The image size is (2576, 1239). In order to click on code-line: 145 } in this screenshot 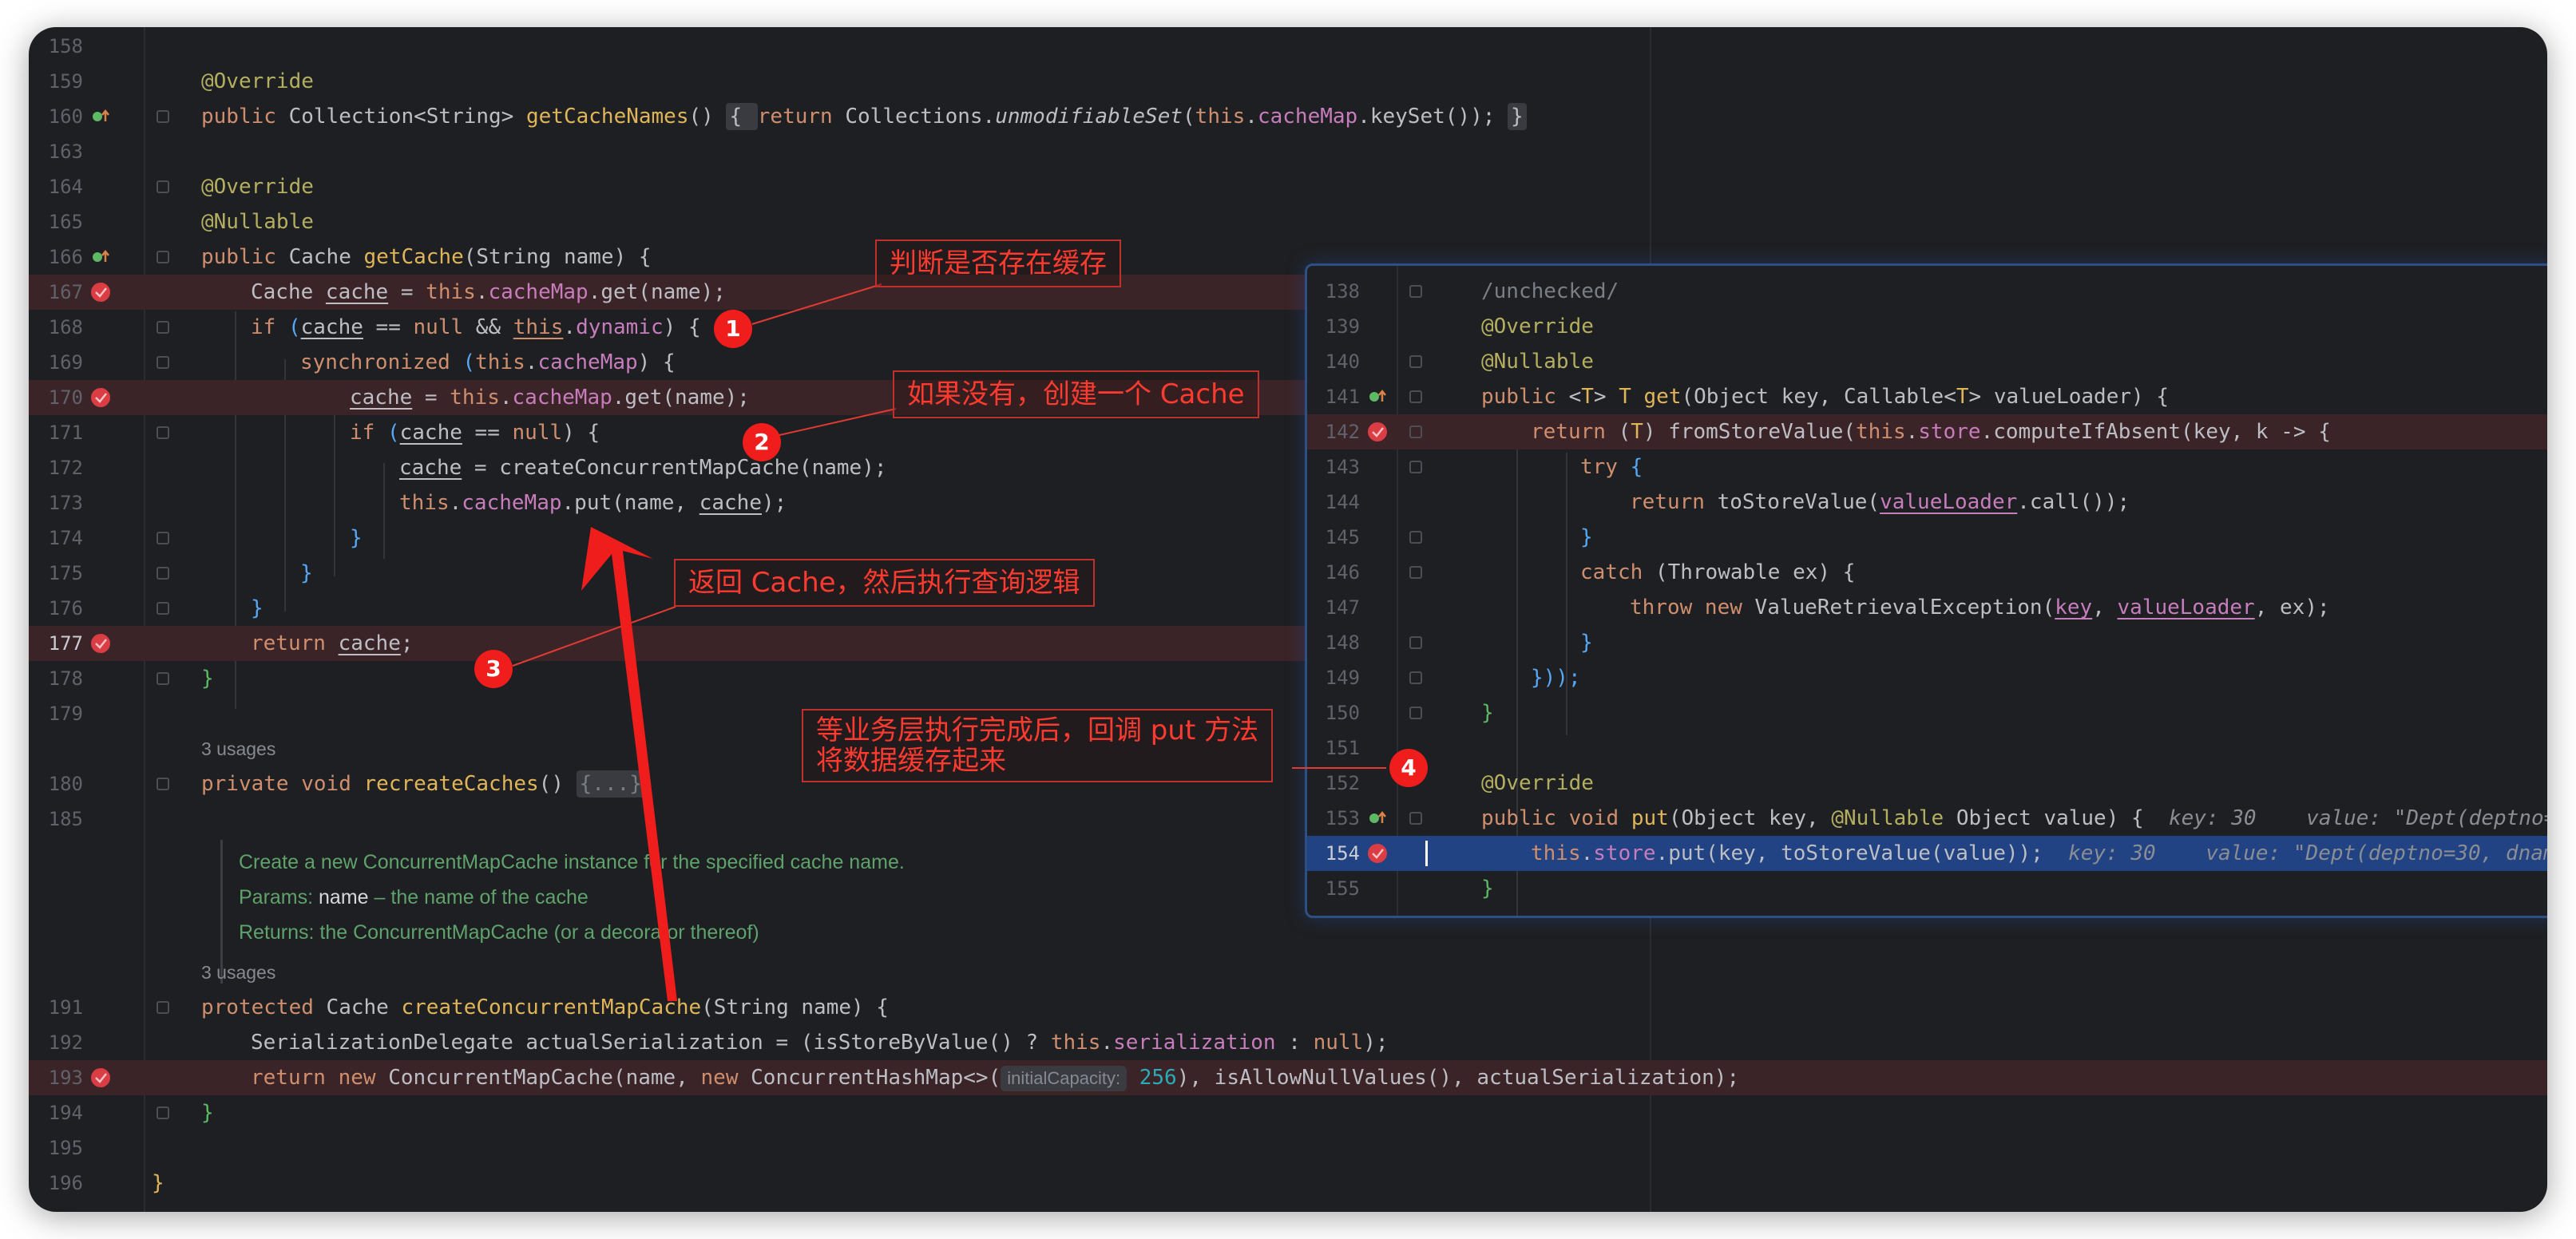, I will do `click(1927, 537)`.